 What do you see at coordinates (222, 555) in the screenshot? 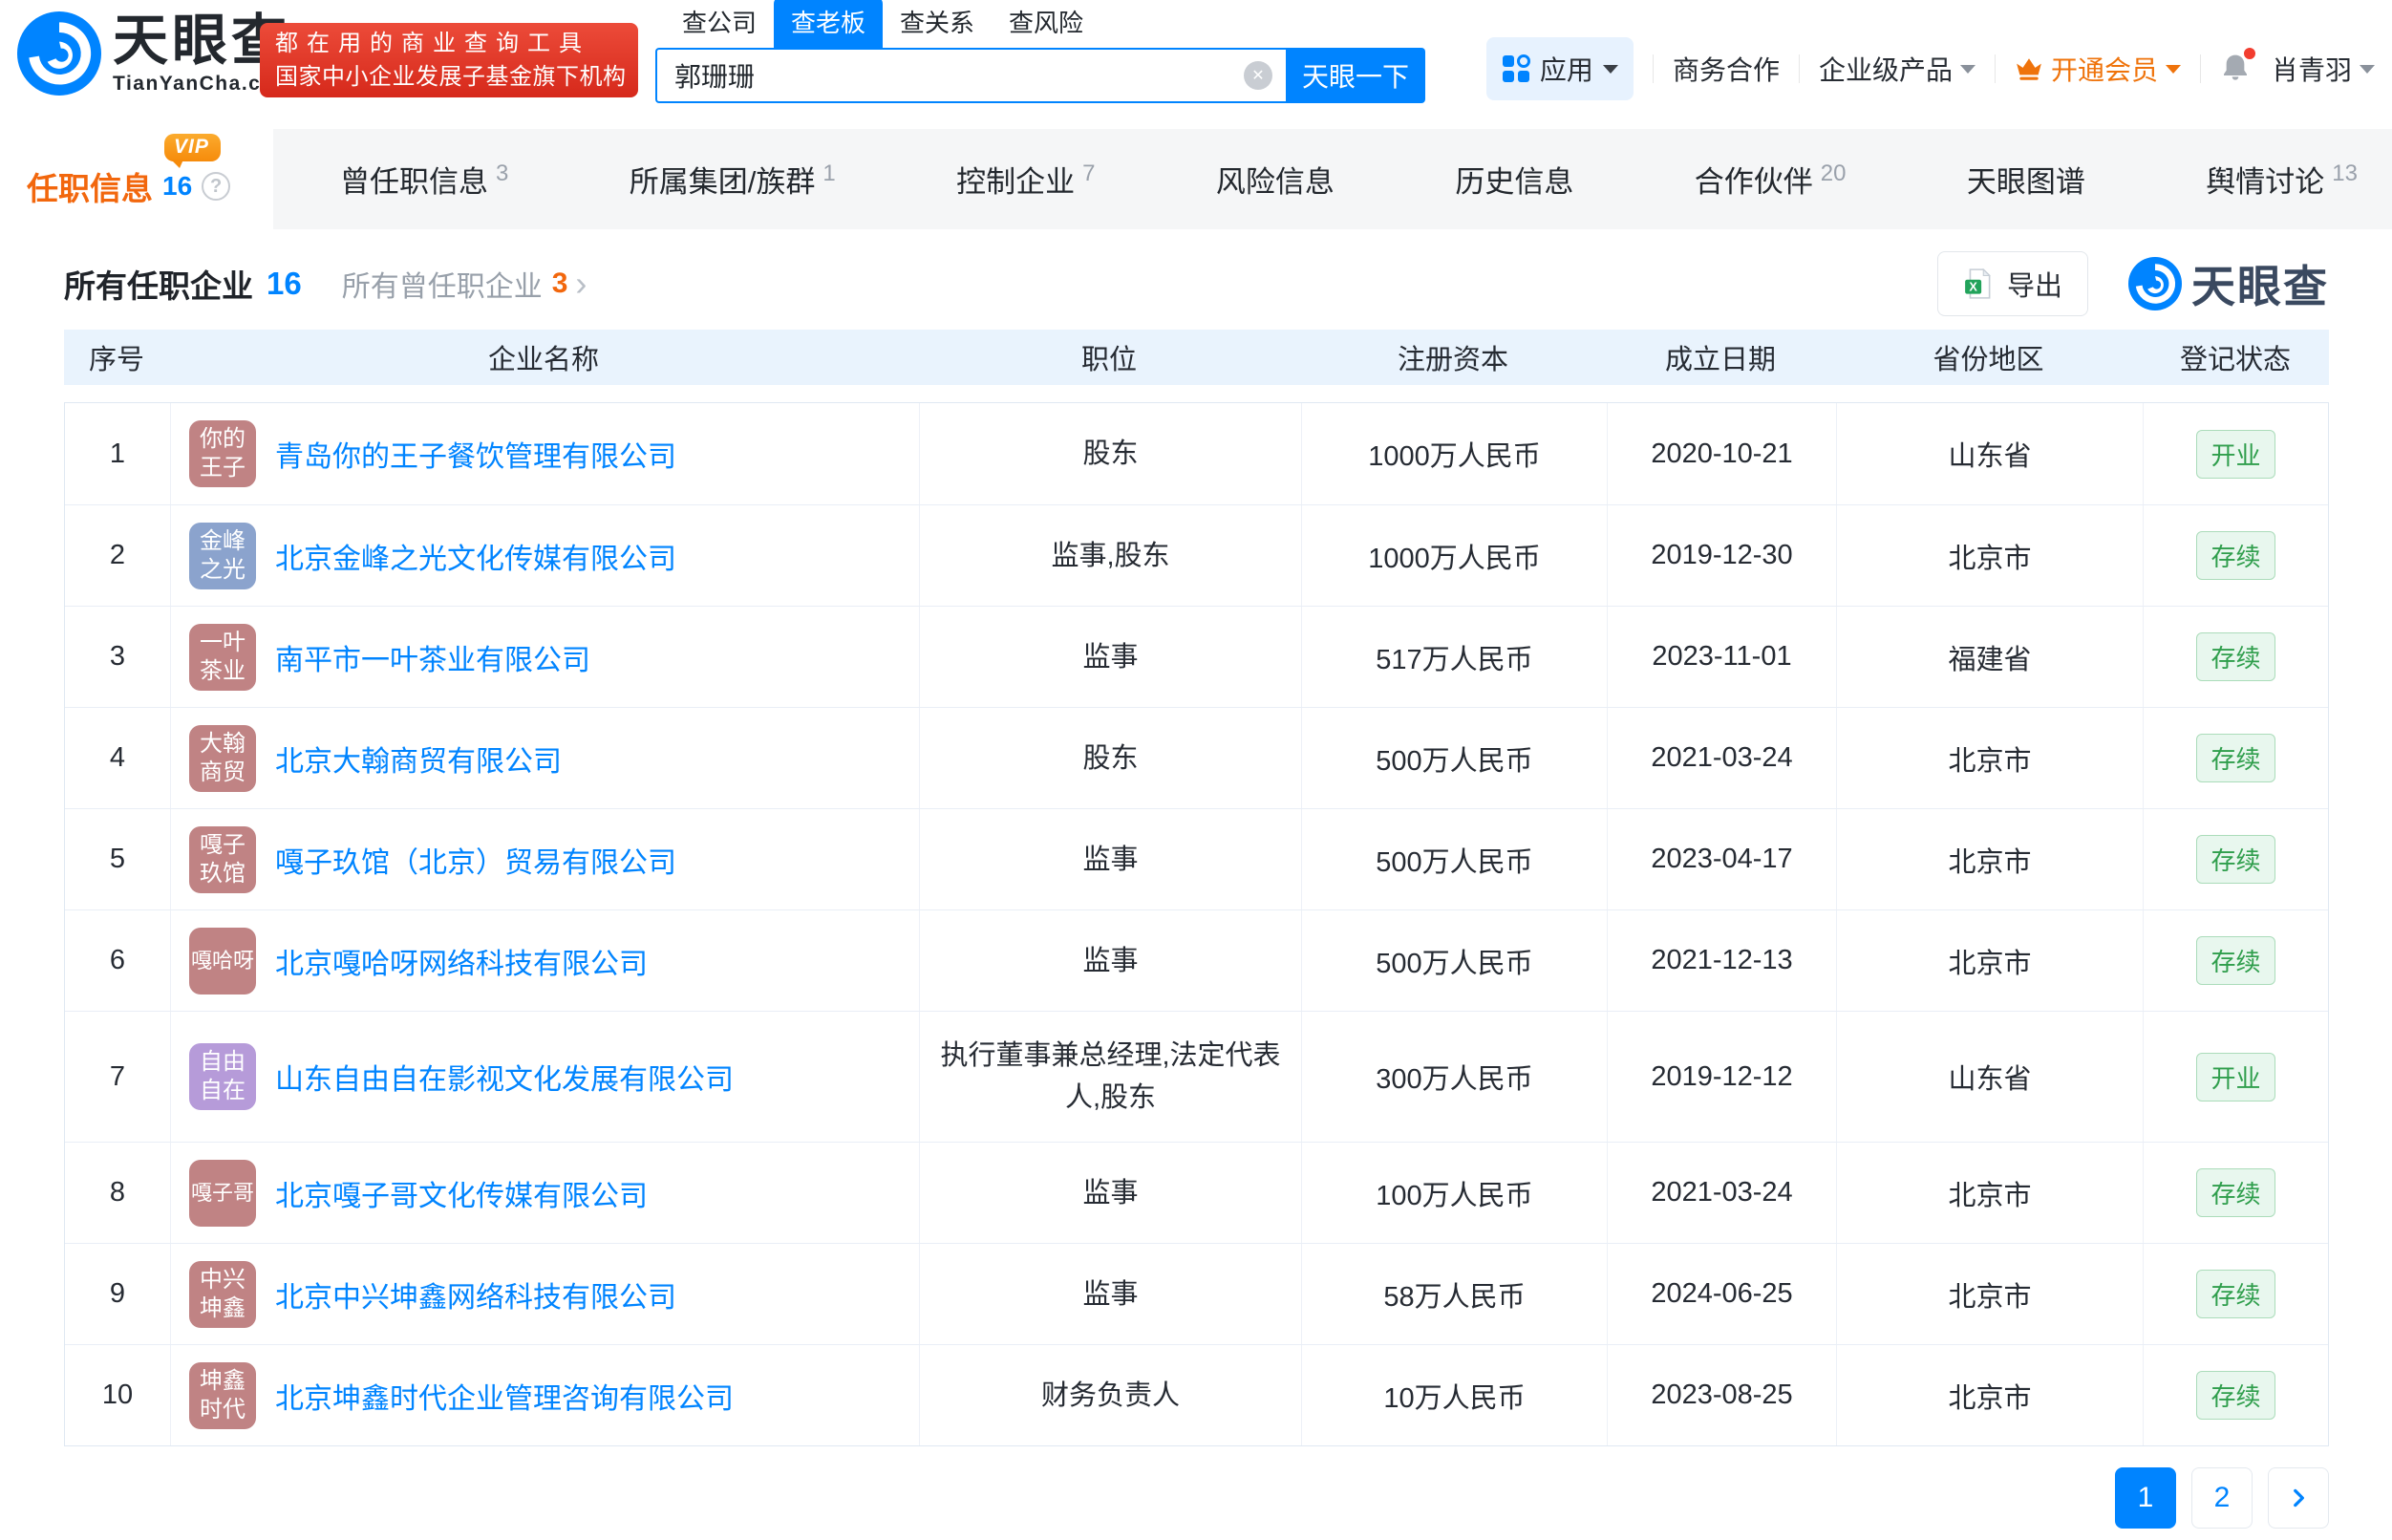
I see `company-logo: 金峰 之光` at bounding box center [222, 555].